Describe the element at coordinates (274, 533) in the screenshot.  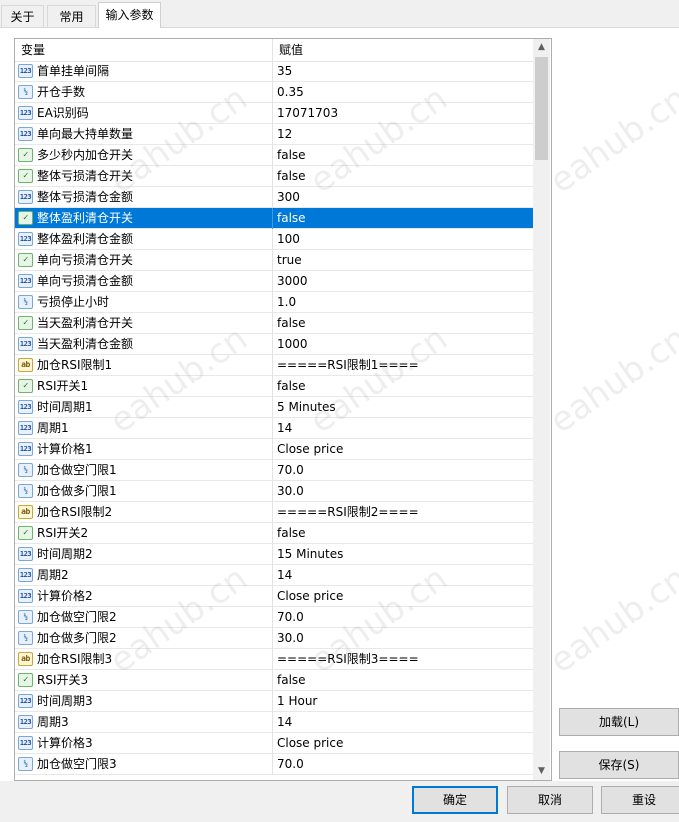
I see `parameter-row: ✓ RSI开关2 false` at that location.